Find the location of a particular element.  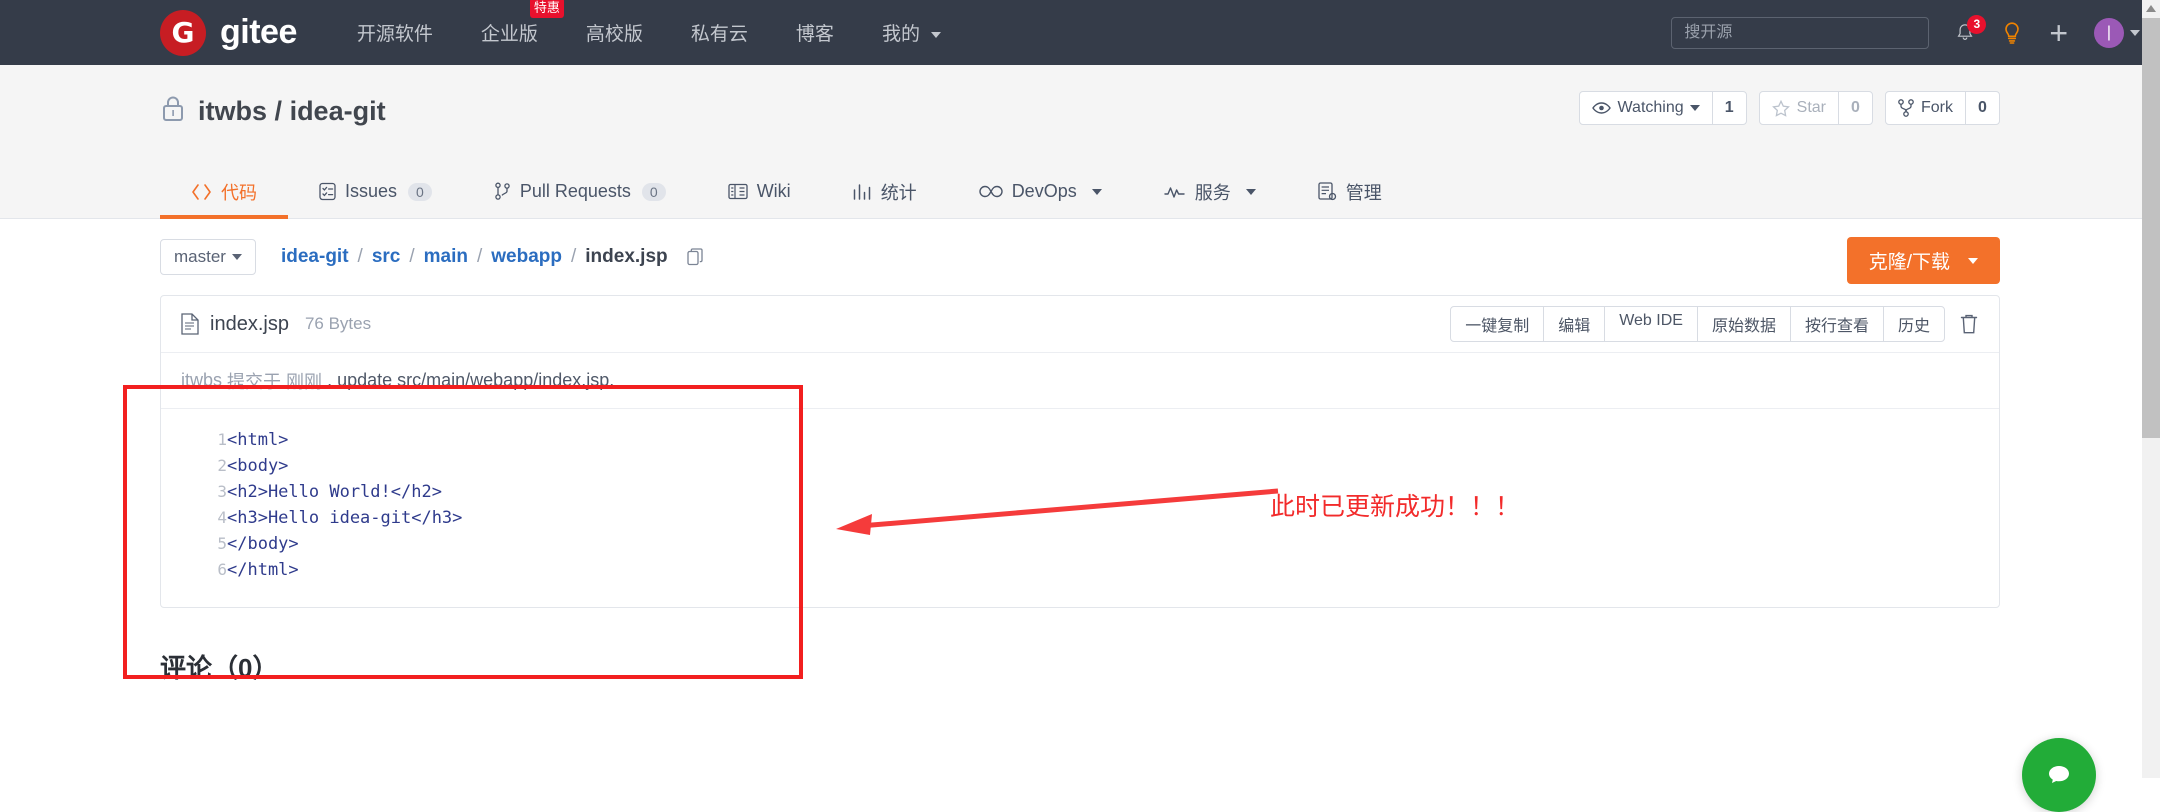

promo-badge: 特惠 is located at coordinates (546, 9).